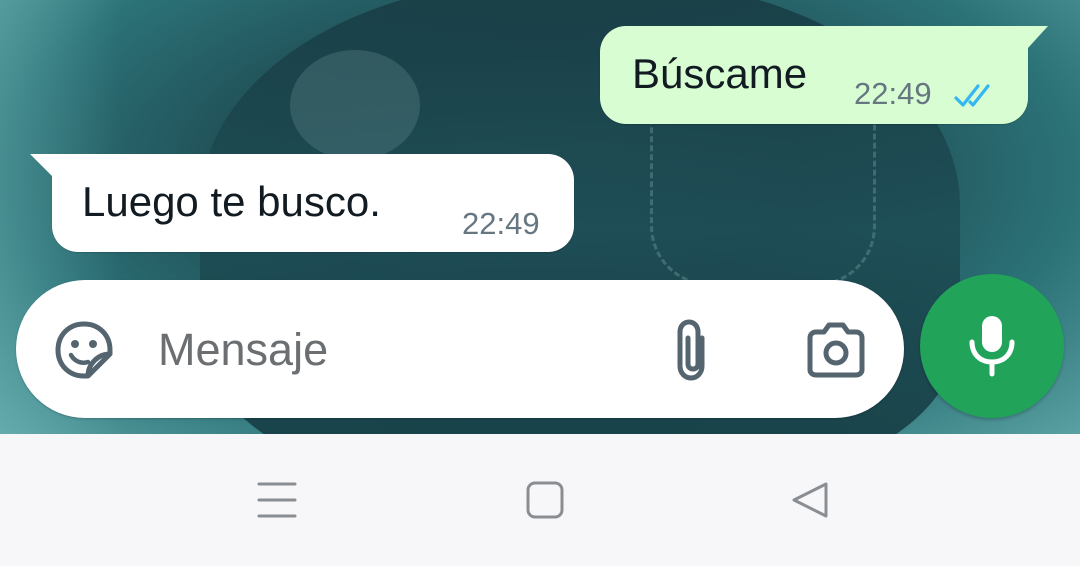 This screenshot has height=566, width=1080. I want to click on menu-icon, so click(277, 500).